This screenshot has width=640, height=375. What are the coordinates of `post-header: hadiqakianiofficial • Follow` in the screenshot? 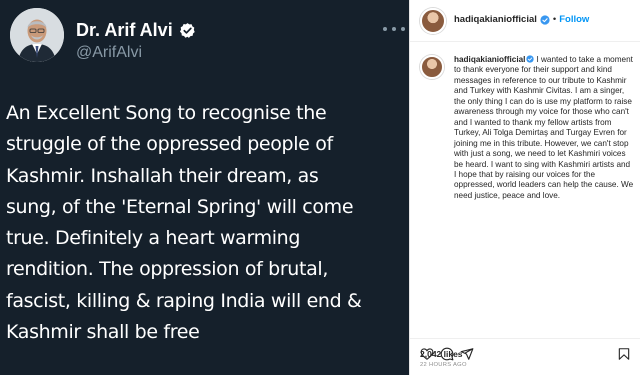 It's located at (525, 21).